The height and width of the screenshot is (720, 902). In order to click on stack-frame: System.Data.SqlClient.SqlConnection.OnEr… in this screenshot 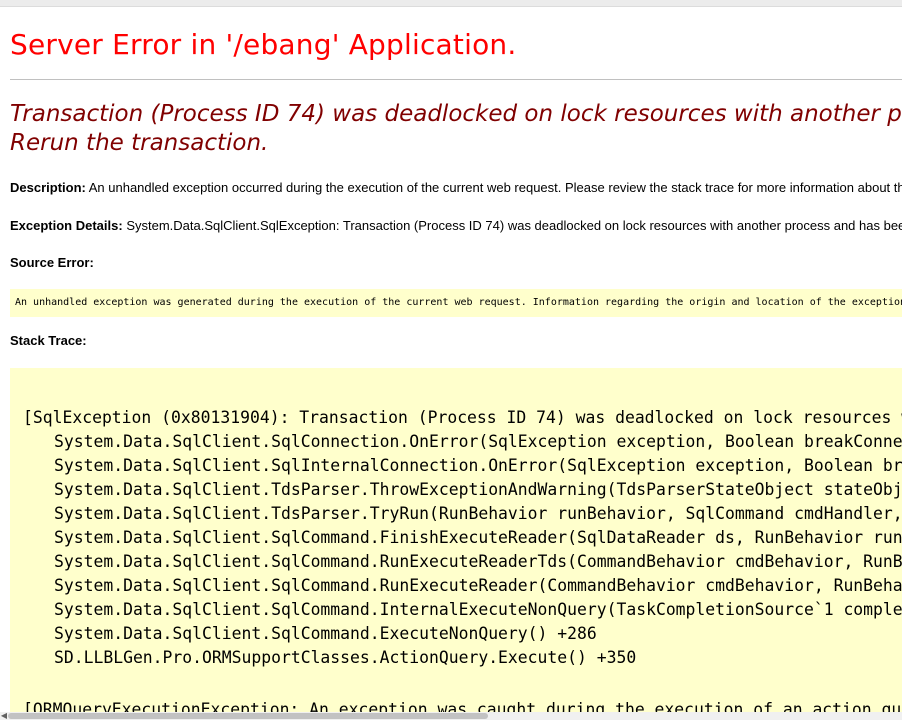, I will do `click(478, 441)`.